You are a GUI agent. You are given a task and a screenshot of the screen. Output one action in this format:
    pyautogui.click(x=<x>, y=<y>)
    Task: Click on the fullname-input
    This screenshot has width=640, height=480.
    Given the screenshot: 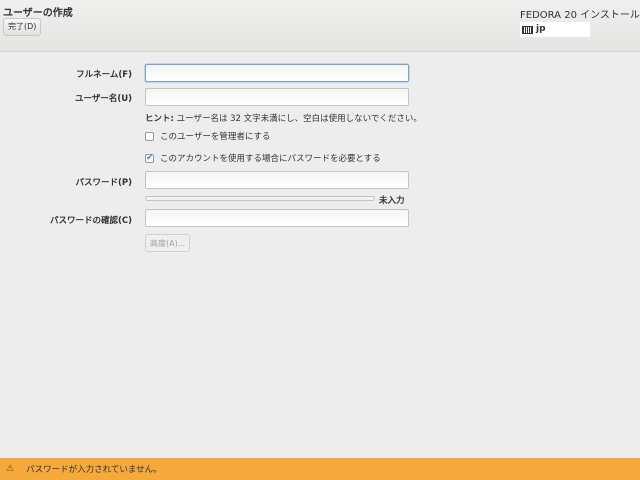 What is the action you would take?
    pyautogui.click(x=277, y=73)
    